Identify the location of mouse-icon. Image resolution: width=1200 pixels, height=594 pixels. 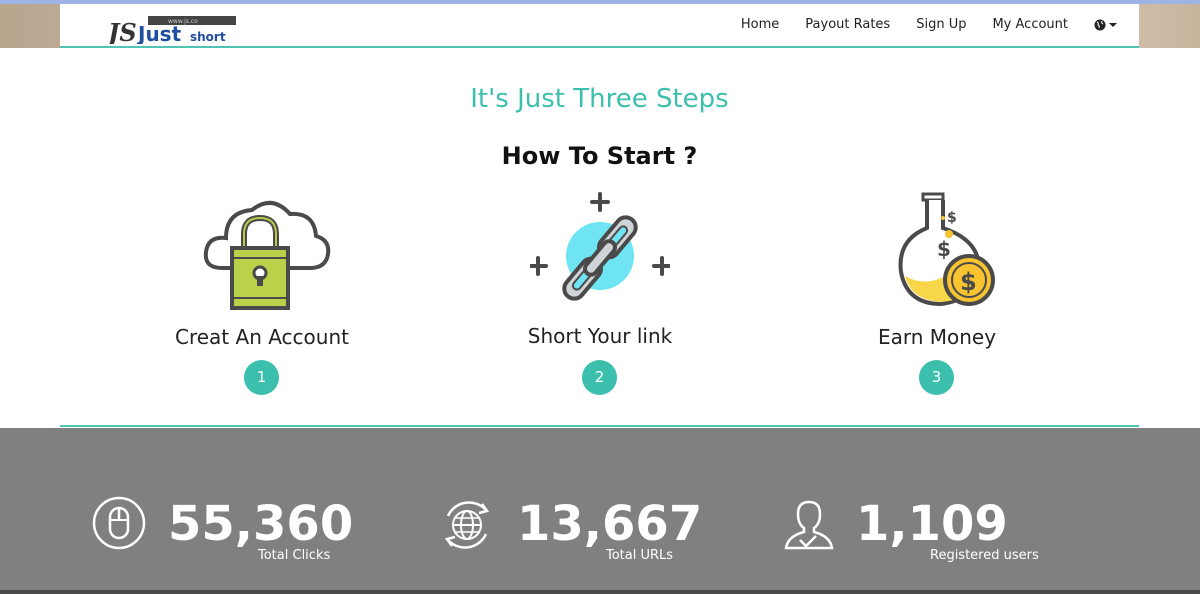
(119, 523).